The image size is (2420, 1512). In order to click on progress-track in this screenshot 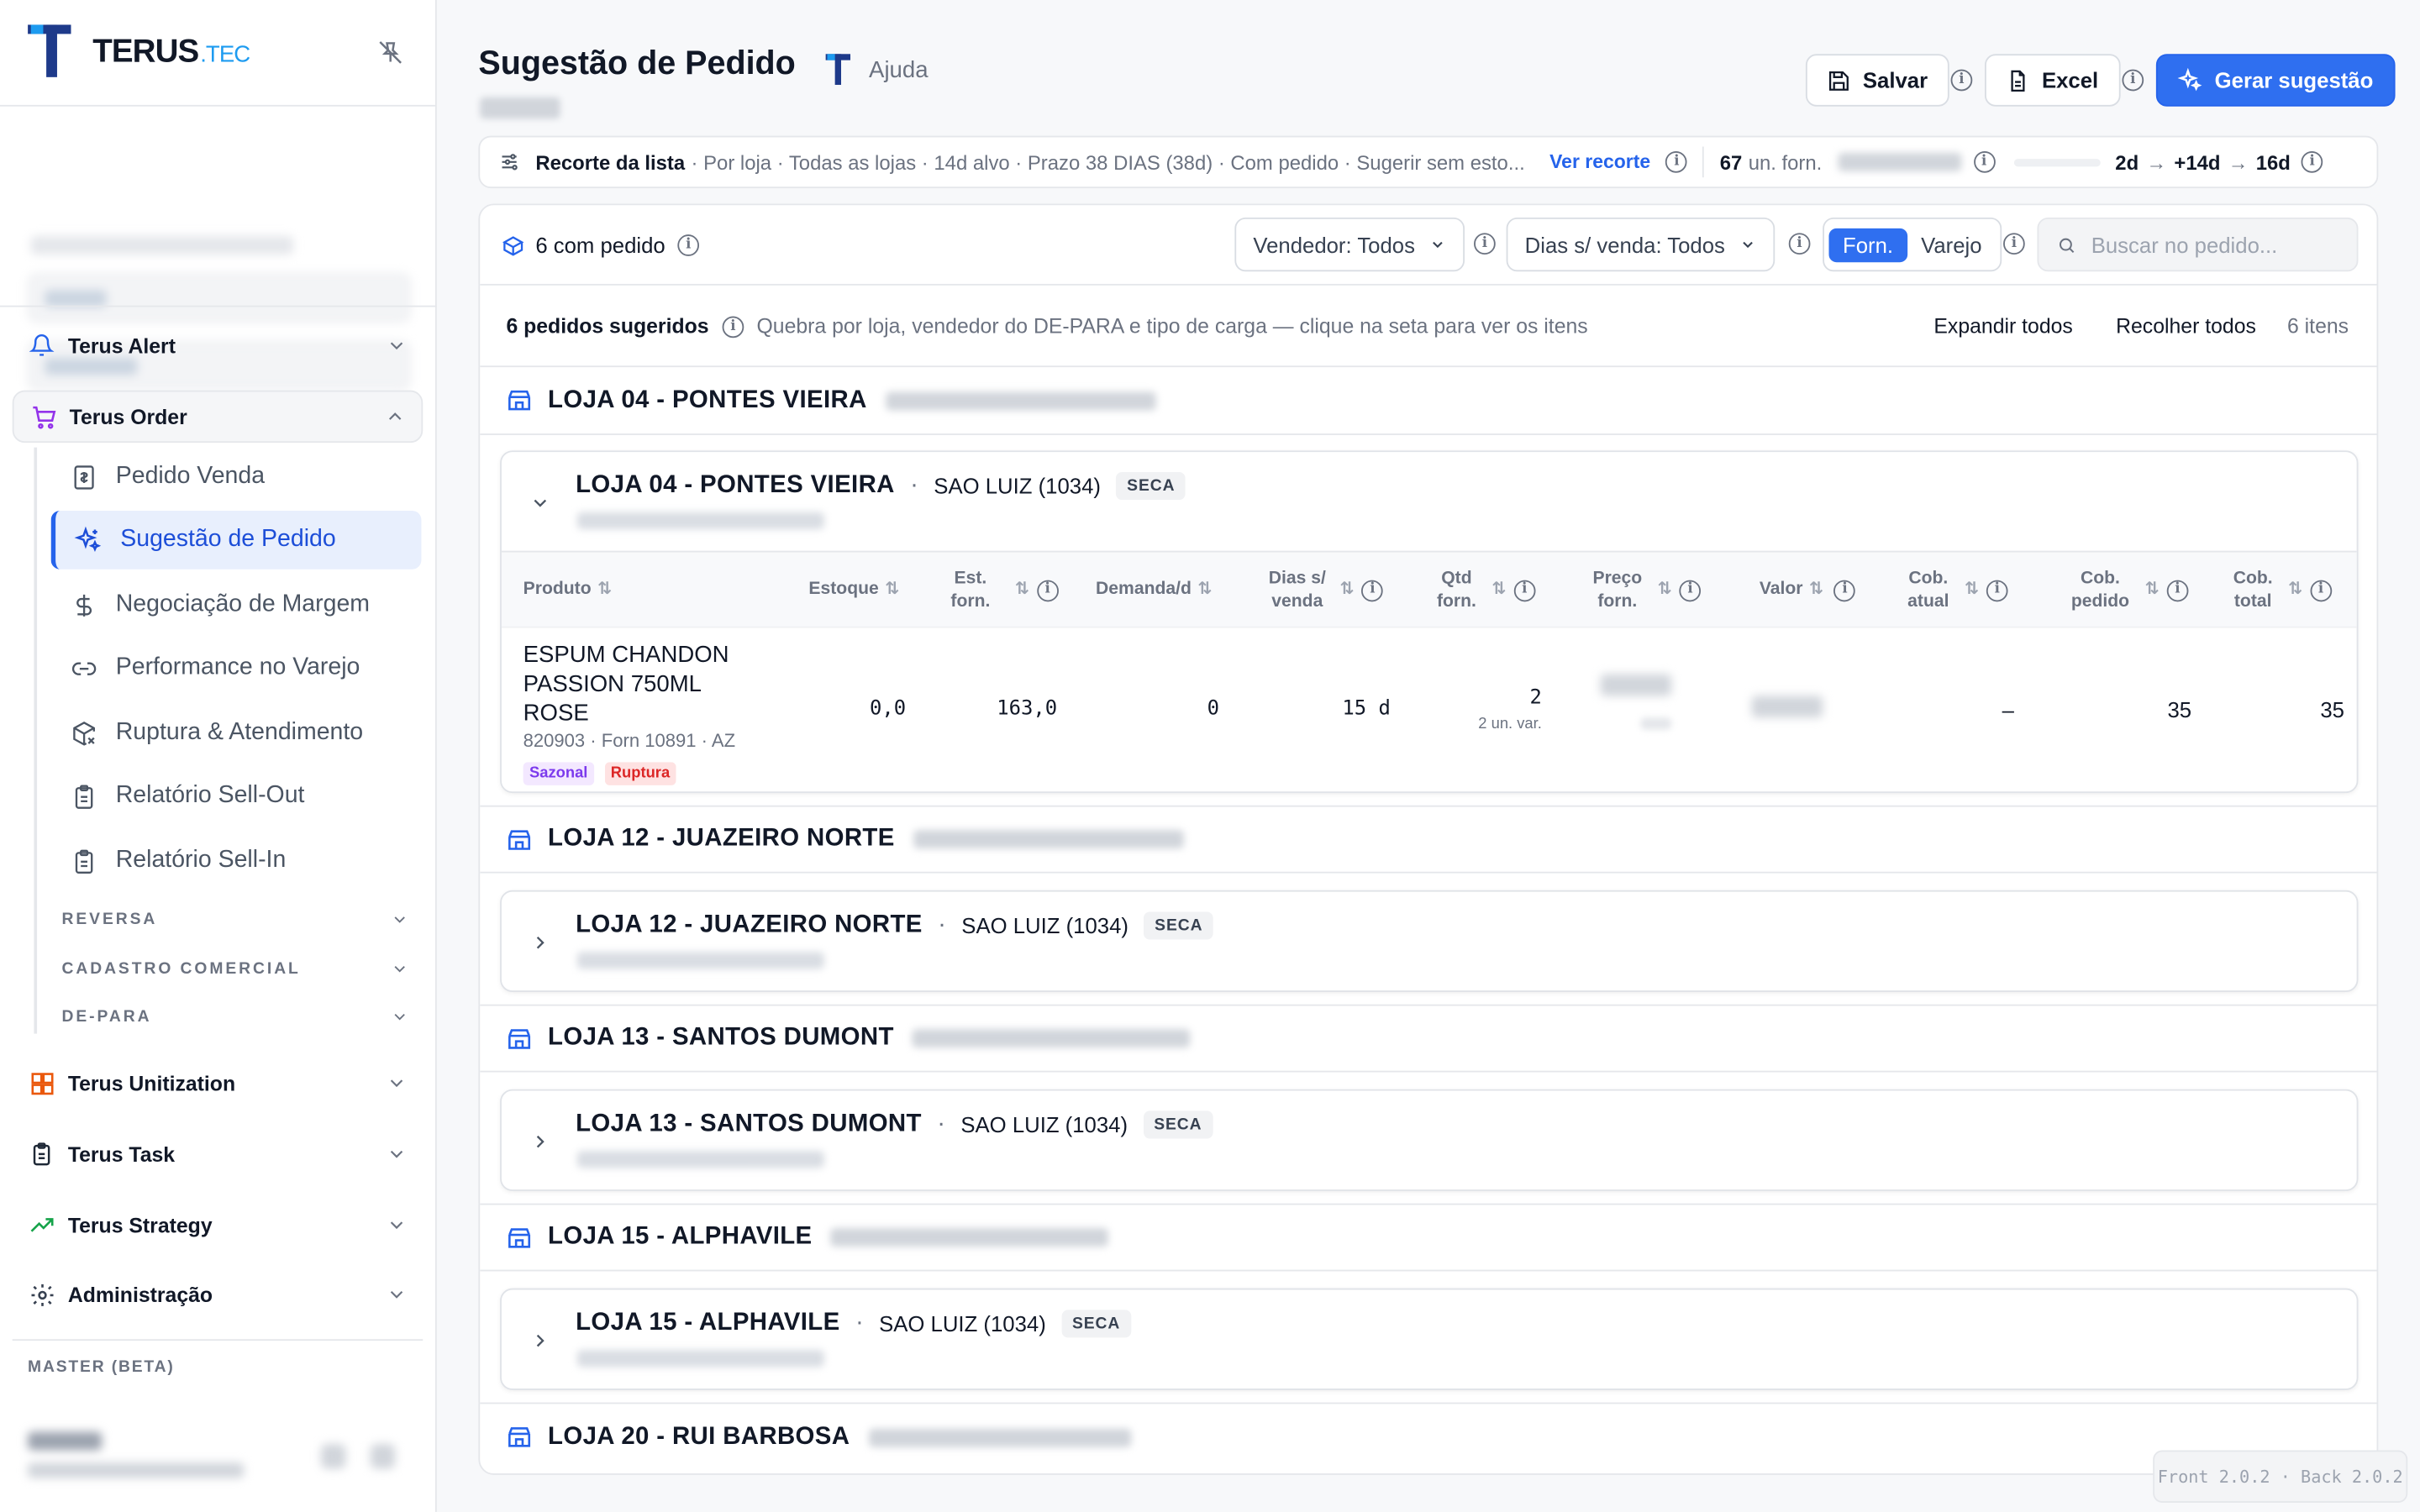, I will do `click(2056, 162)`.